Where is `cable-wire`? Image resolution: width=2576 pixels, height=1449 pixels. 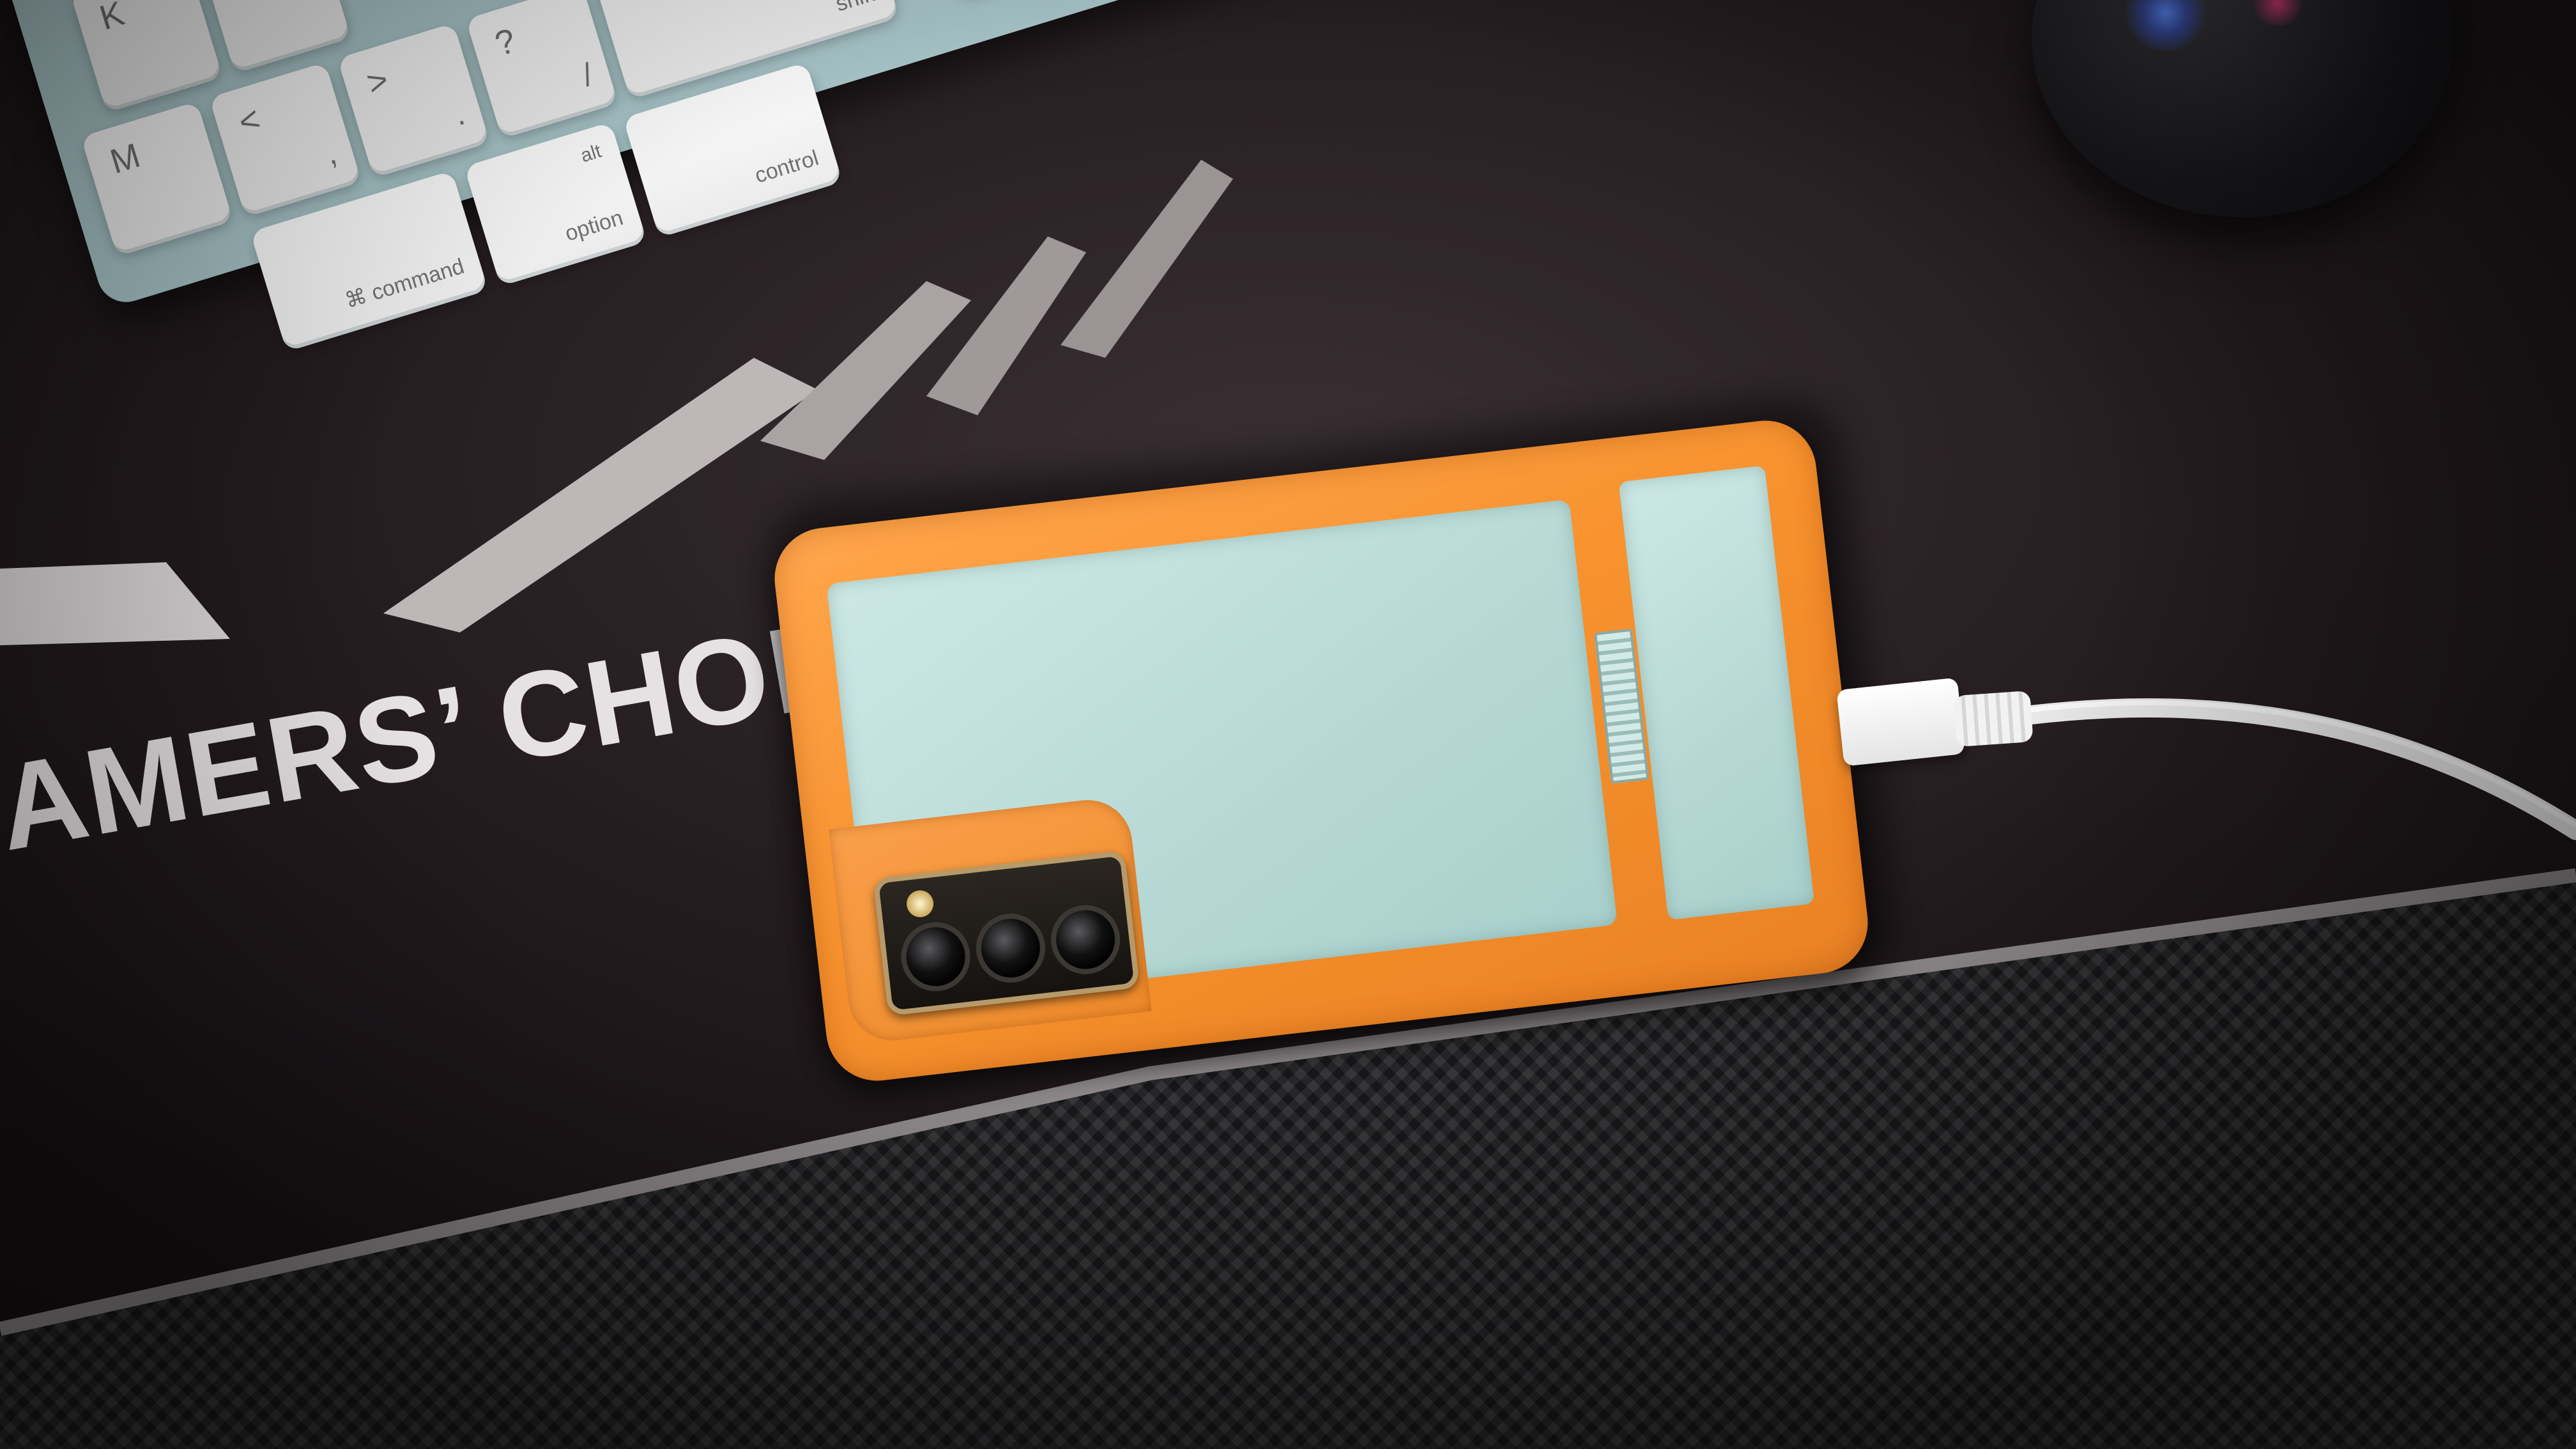
cable-wire is located at coordinates (2296, 769).